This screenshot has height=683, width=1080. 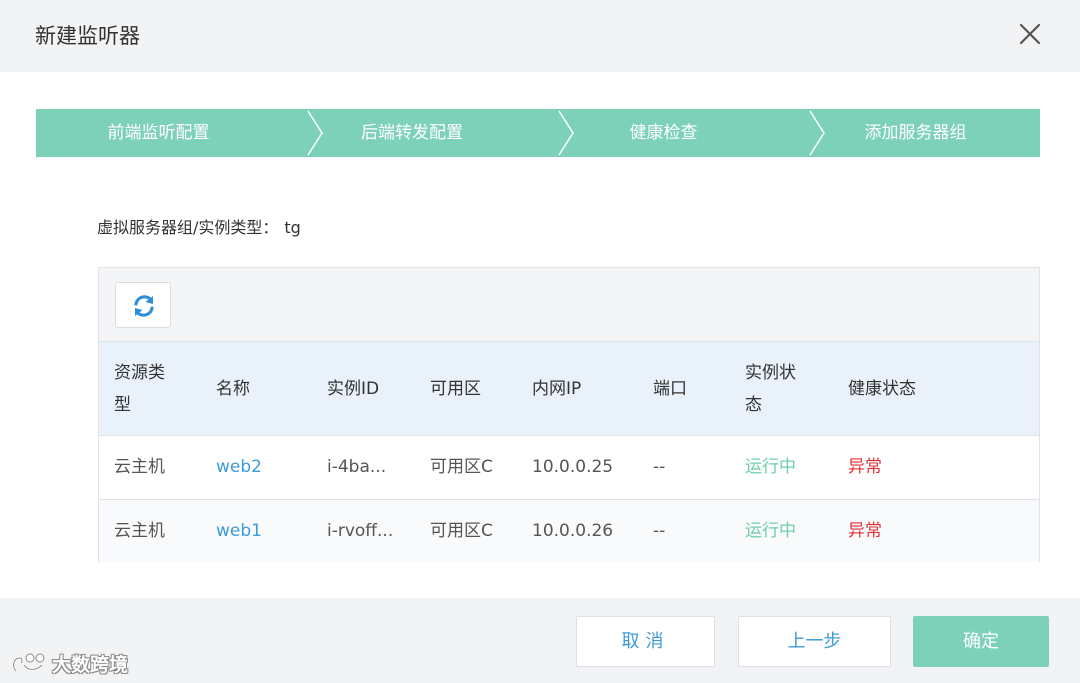 What do you see at coordinates (455, 389) in the screenshot?
I see `header-zone: 可用区` at bounding box center [455, 389].